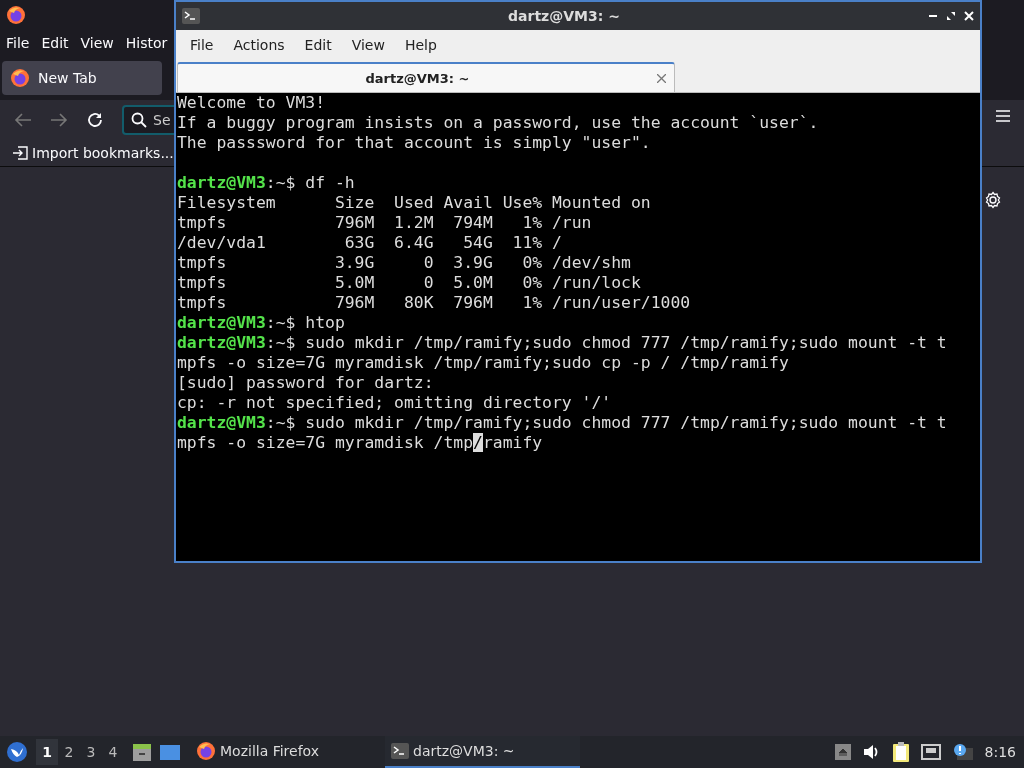 The height and width of the screenshot is (768, 1024). Describe the element at coordinates (420, 44) in the screenshot. I see `menu-item: Help` at that location.